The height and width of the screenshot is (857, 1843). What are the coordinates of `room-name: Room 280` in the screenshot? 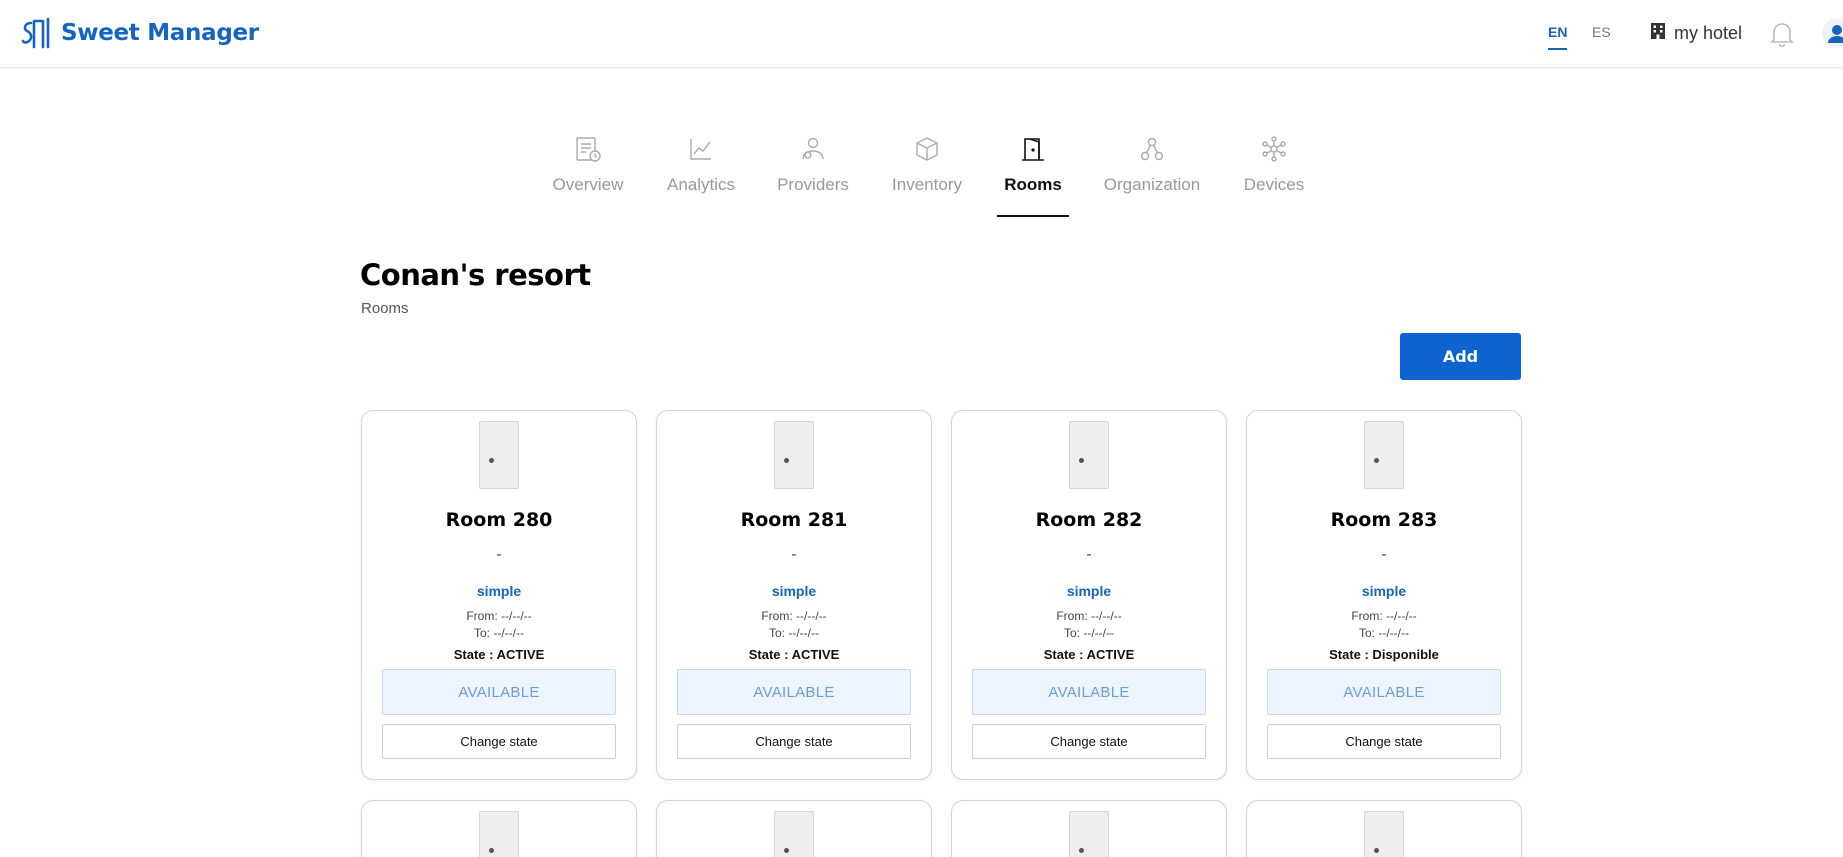 It's located at (499, 520).